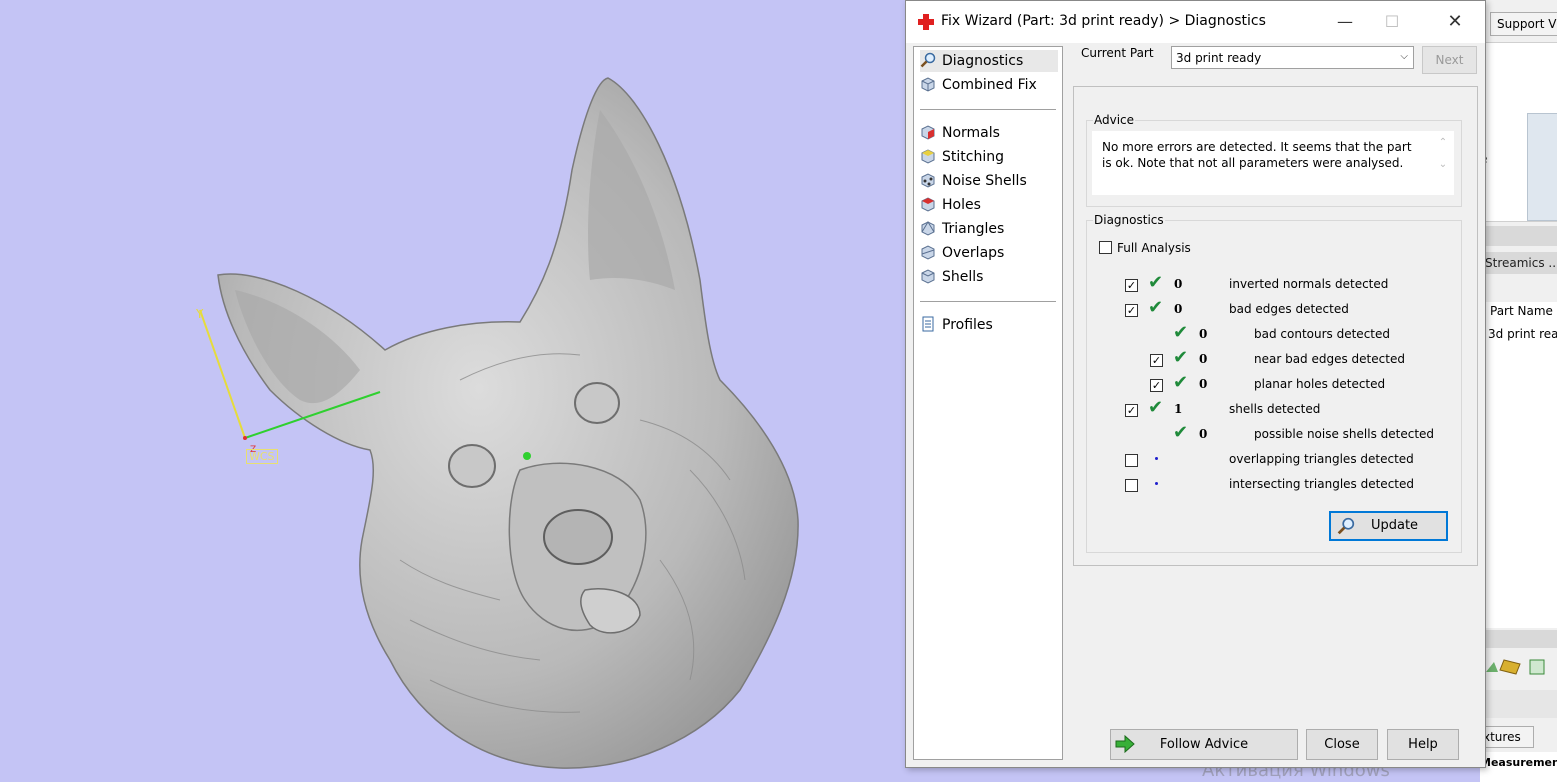 This screenshot has width=1557, height=782. What do you see at coordinates (1520, 132) in the screenshot?
I see `preview-panel` at bounding box center [1520, 132].